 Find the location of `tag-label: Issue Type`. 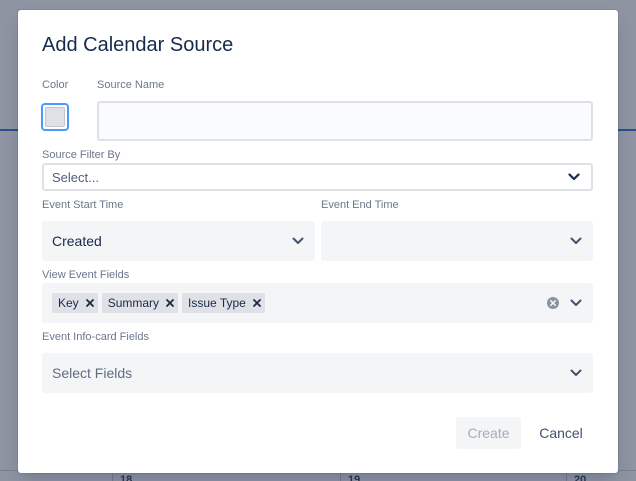

tag-label: Issue Type is located at coordinates (217, 303).